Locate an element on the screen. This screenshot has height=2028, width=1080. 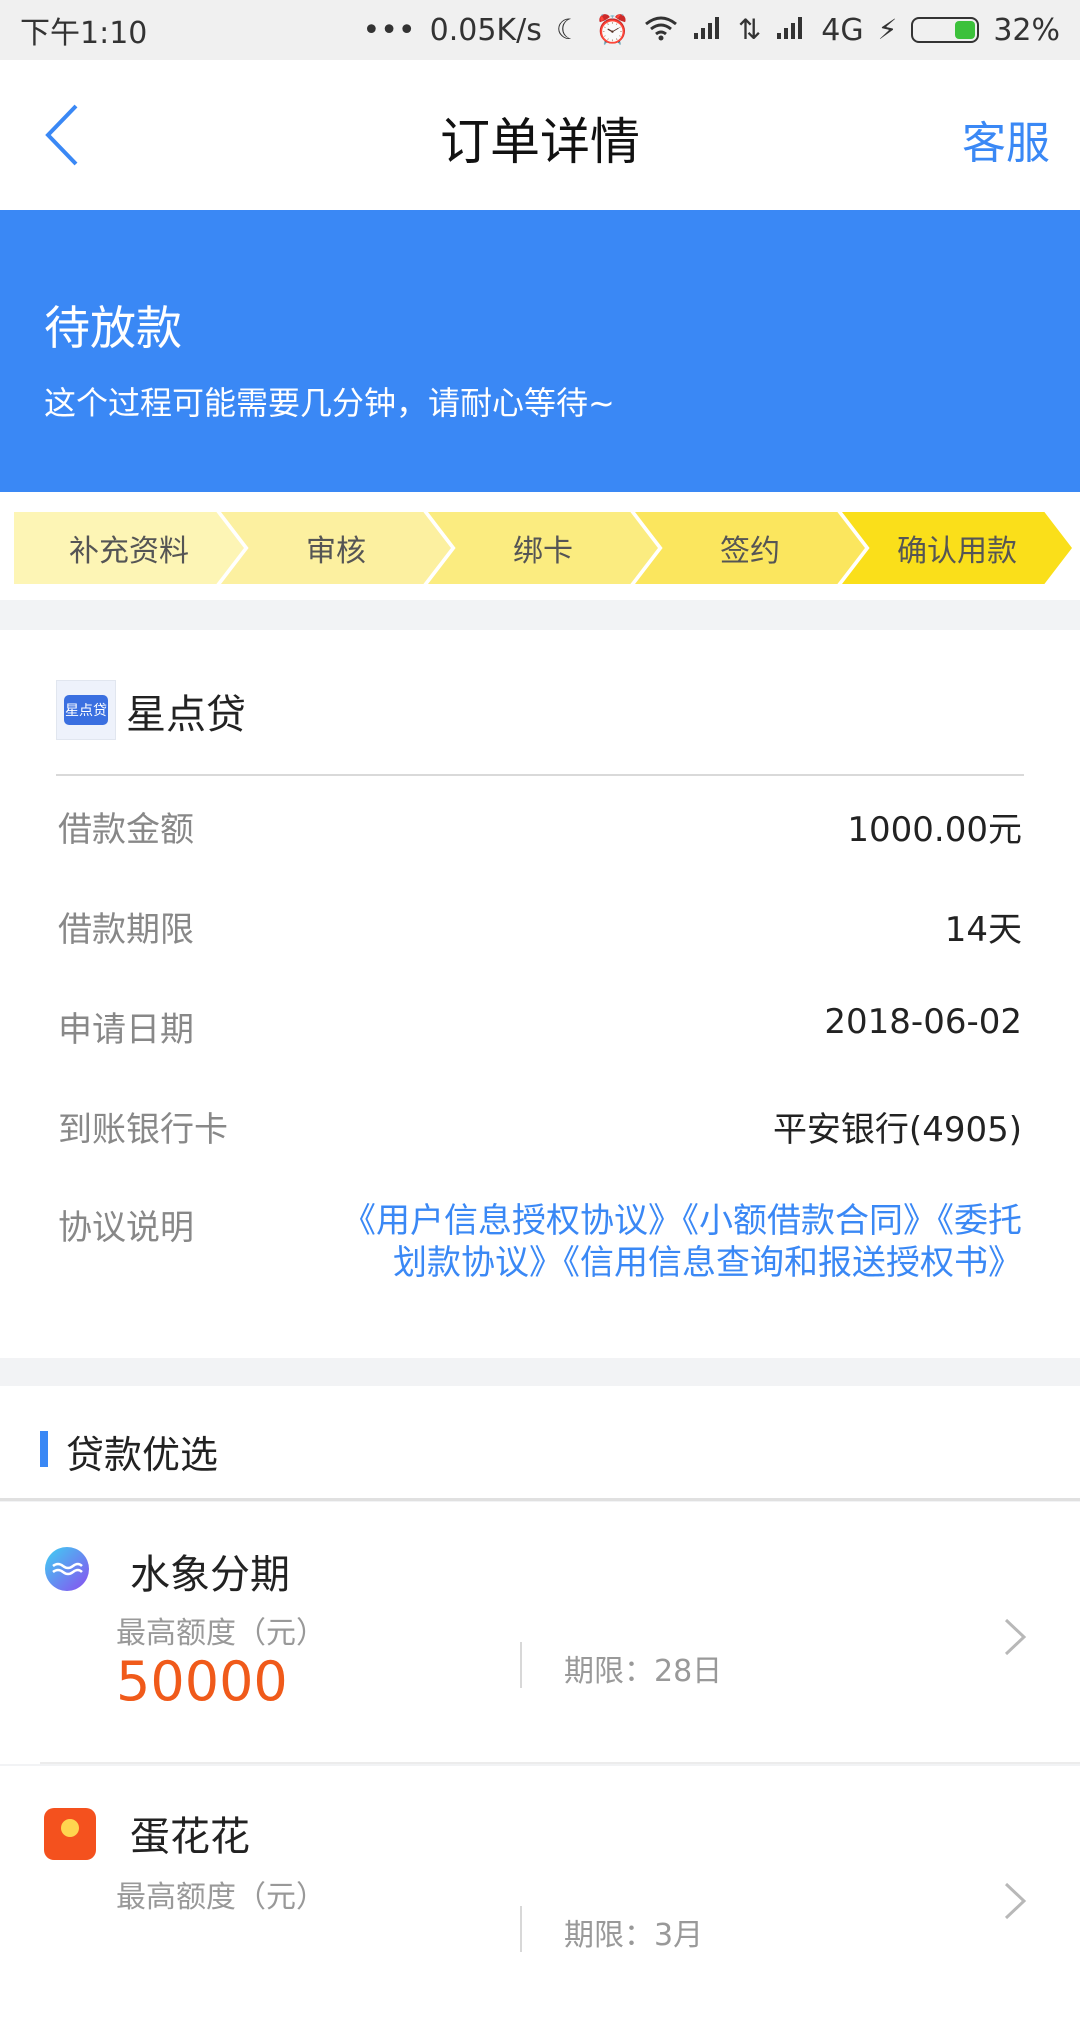
offer-item: 水象分期 最高额度（元） 50000 期限：28日 is located at coordinates (540, 1633).